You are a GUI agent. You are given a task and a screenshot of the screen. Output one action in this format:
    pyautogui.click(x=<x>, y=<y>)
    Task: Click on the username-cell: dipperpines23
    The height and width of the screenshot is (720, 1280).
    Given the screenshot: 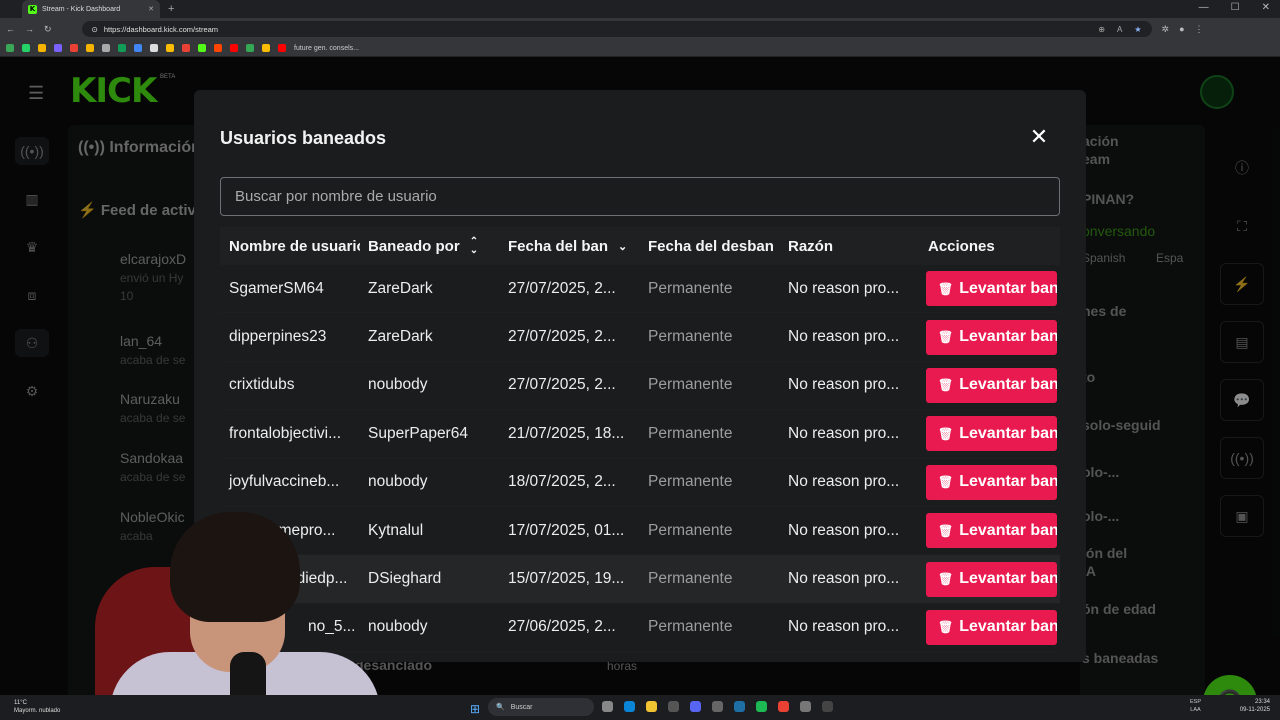 What is the action you would take?
    pyautogui.click(x=290, y=337)
    